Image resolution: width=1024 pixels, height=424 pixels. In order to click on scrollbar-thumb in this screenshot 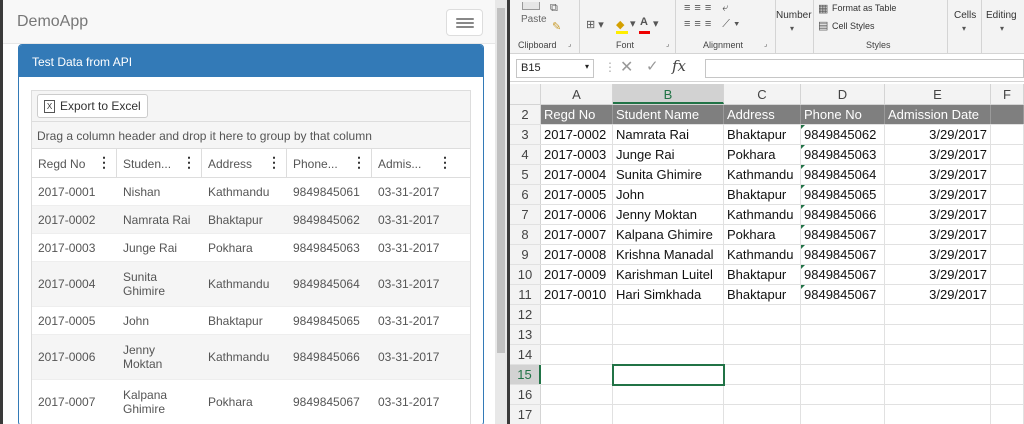, I will do `click(501, 180)`.